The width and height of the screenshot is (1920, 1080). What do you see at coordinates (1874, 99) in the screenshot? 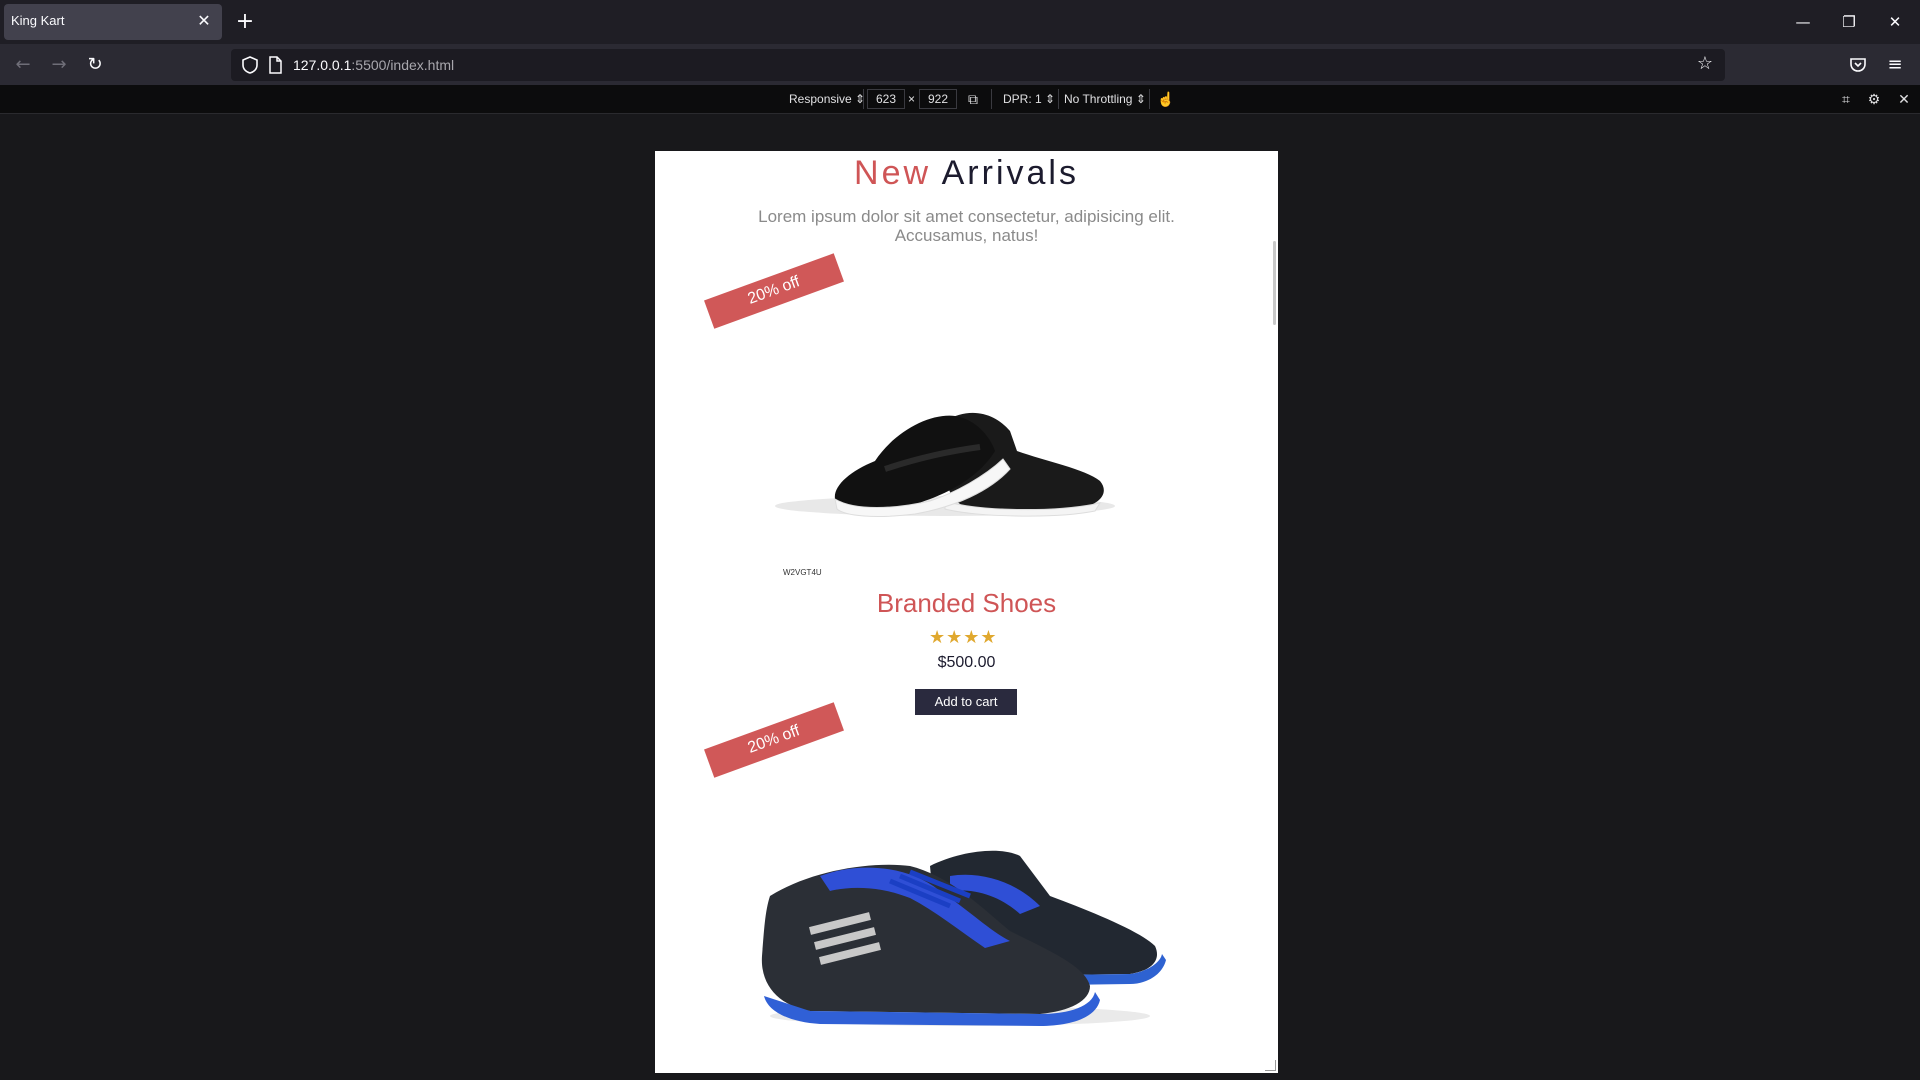
I see `settings-gear-icon: ⚙` at bounding box center [1874, 99].